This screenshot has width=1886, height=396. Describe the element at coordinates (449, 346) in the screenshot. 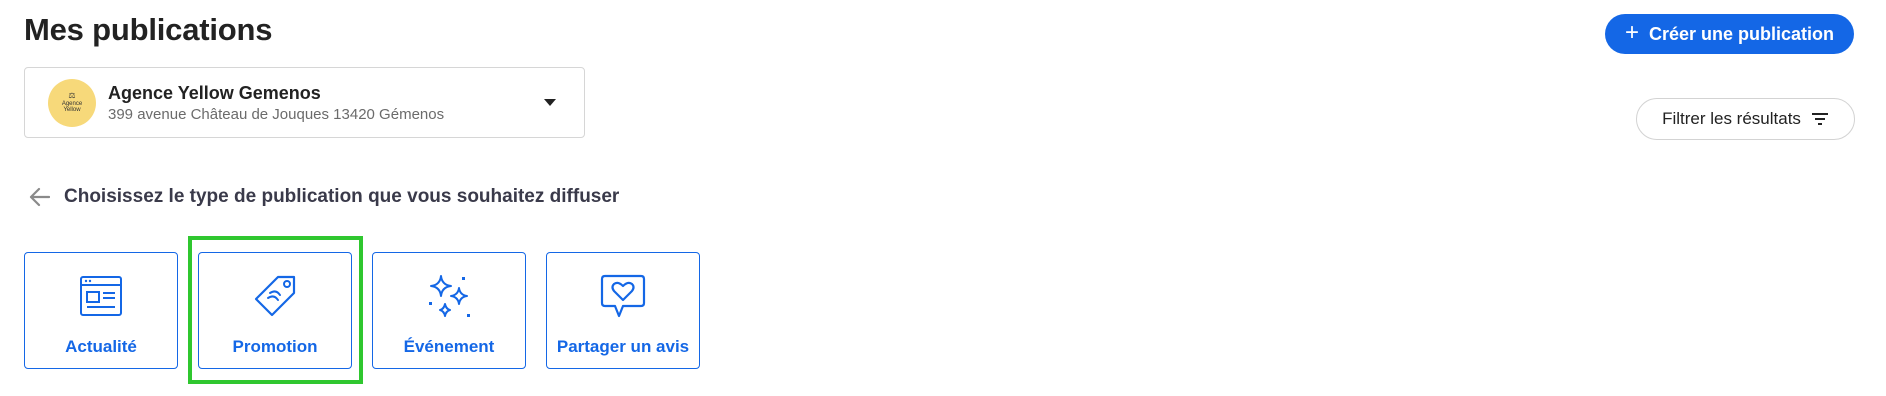

I see `type-card-label: Événement` at that location.